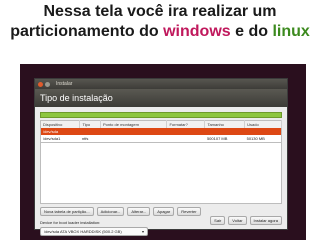 Image resolution: width=320 pixels, height=240 pixels. I want to click on table-row: /dev/sda1 ntfs 500107 MB 50130 MB, so click(161, 139).